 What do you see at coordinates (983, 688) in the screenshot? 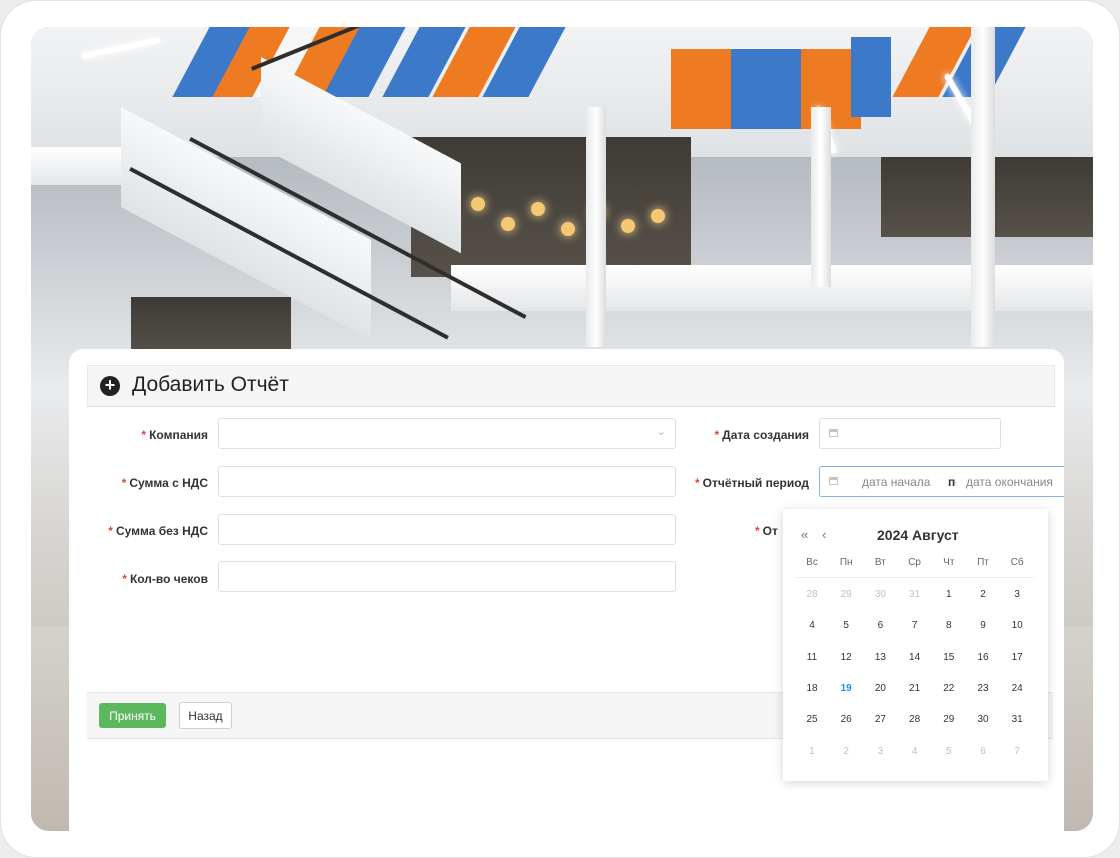
I see `calendar-day: 23` at bounding box center [983, 688].